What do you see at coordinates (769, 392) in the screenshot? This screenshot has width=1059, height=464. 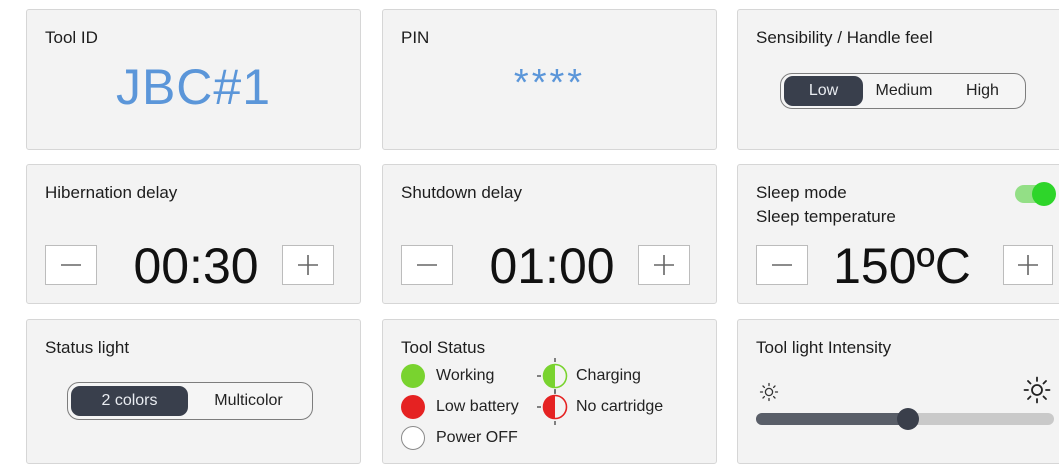 I see `sun-small-icon` at bounding box center [769, 392].